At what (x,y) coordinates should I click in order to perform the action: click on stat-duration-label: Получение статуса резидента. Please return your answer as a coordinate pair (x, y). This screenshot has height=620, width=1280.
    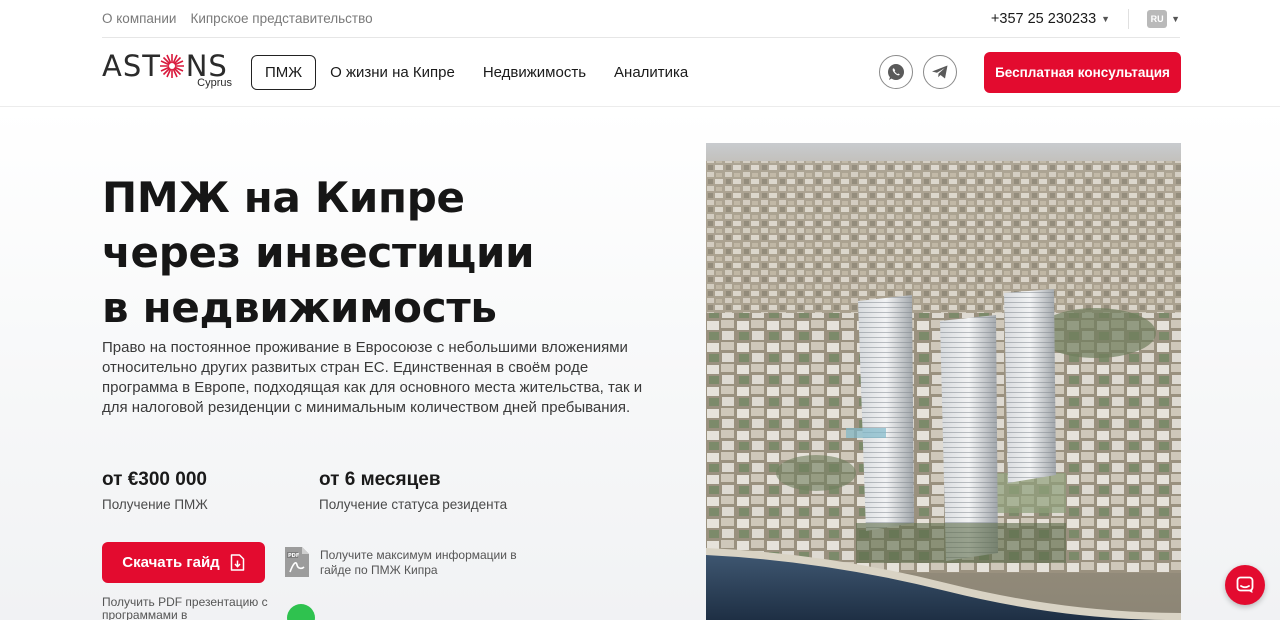
    Looking at the image, I should click on (413, 504).